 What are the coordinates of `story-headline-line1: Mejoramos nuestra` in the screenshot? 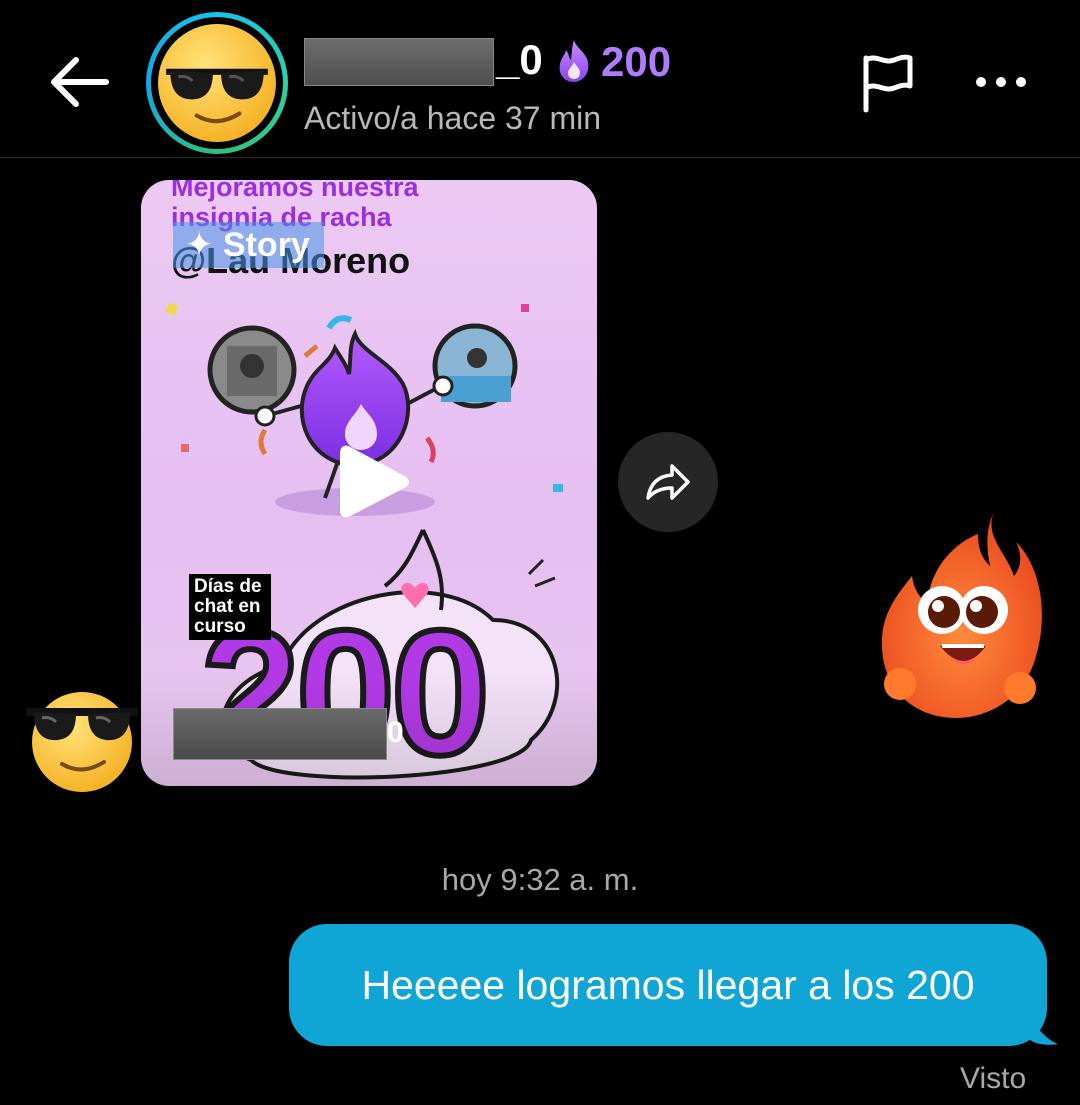 It's located at (295, 191).